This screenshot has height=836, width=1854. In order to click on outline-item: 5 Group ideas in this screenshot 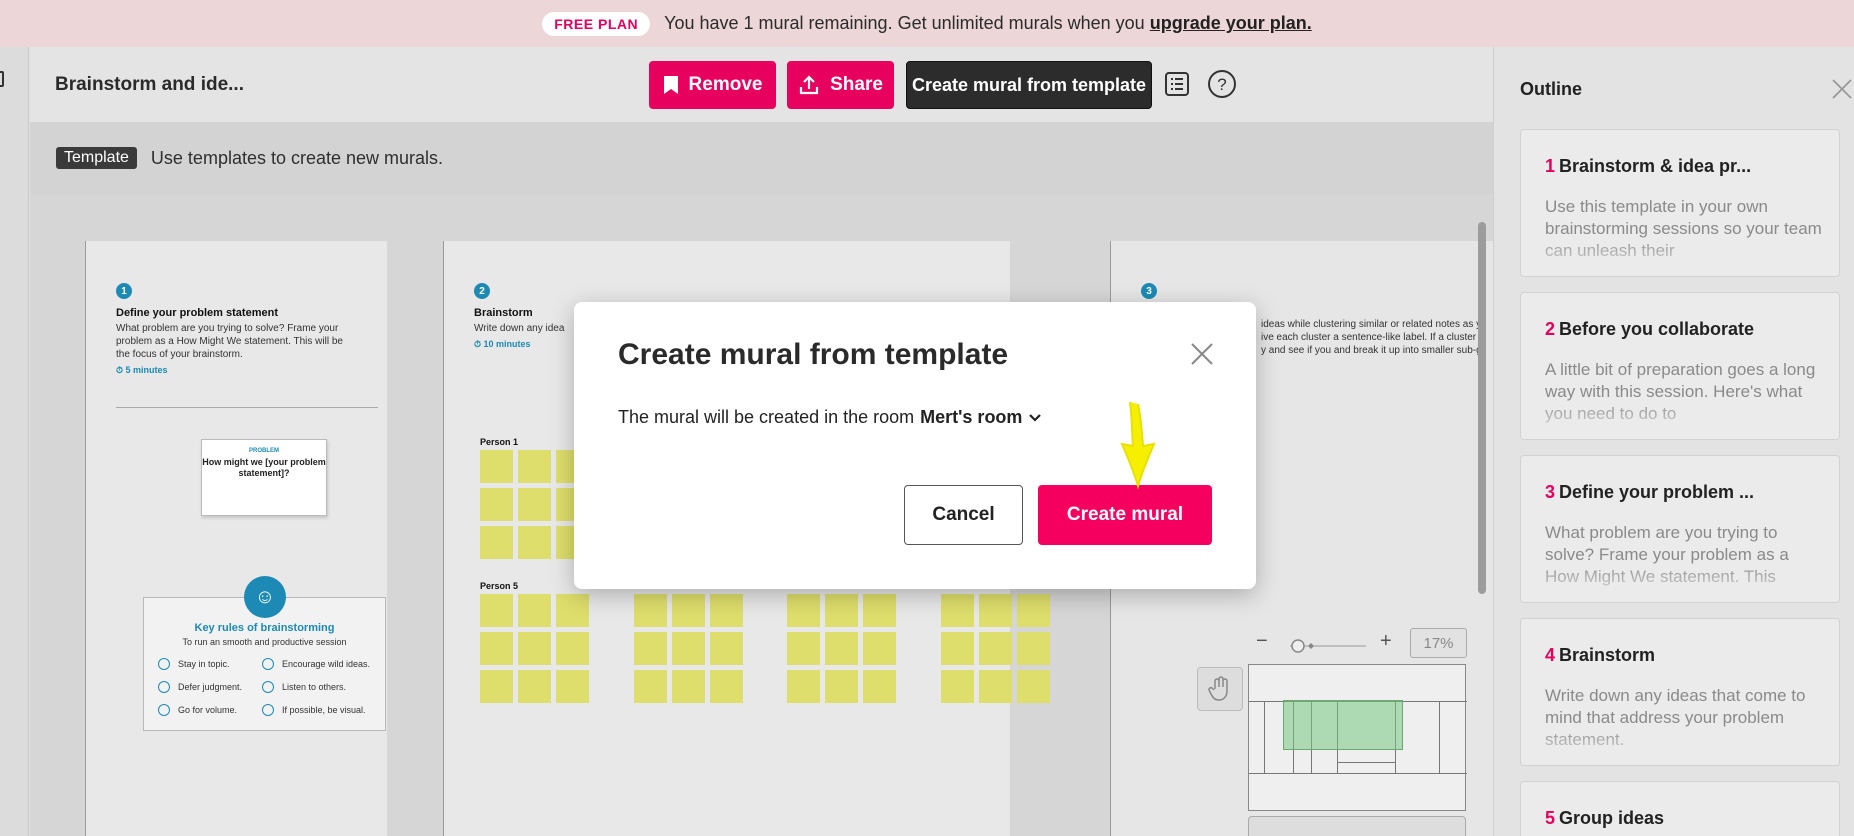, I will do `click(1680, 808)`.